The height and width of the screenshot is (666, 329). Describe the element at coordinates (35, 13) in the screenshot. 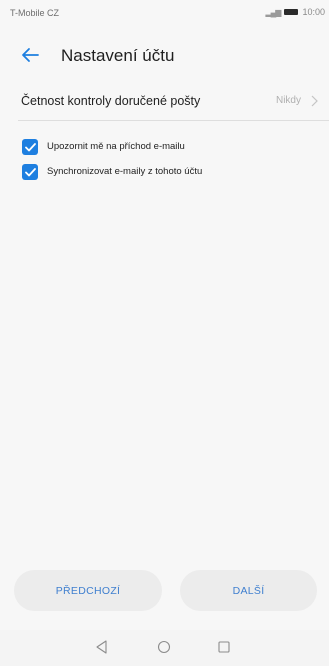

I see `carrier-name: T-Mobile CZ` at that location.